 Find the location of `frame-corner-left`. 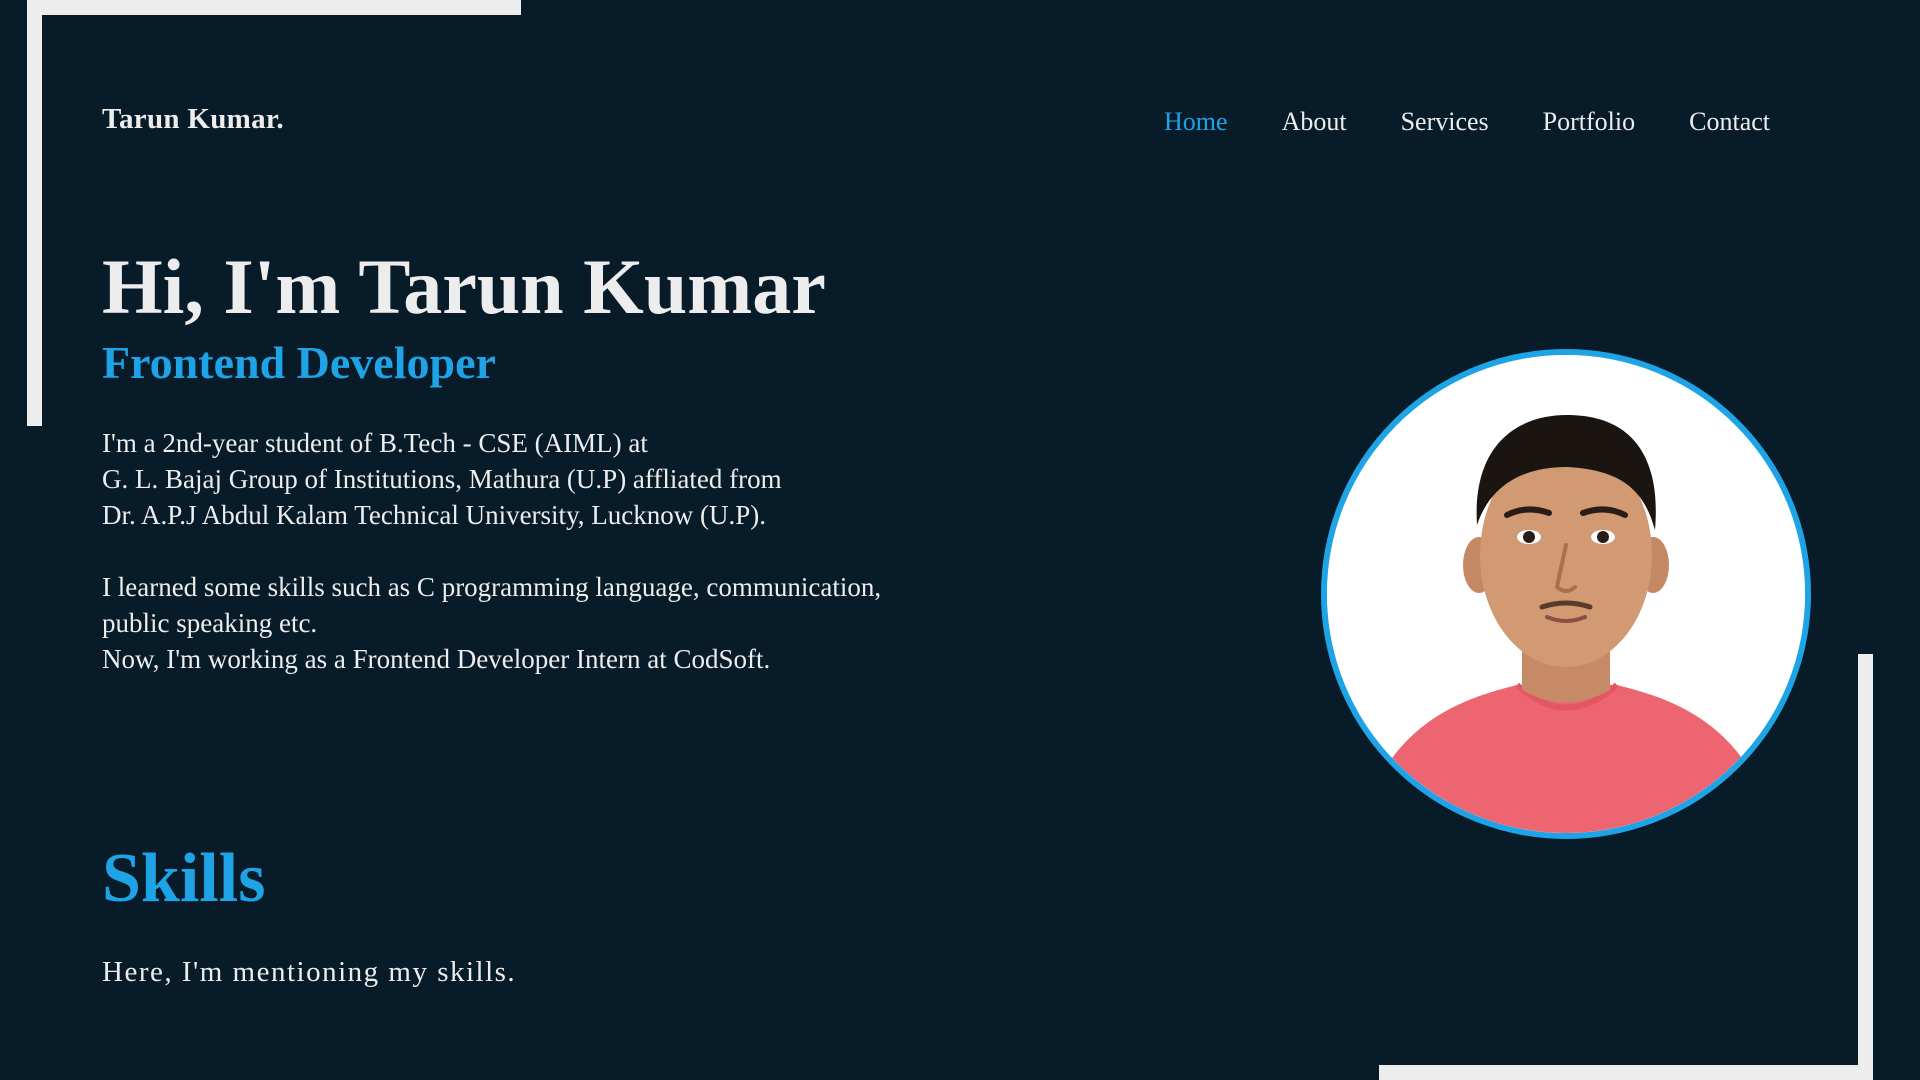

frame-corner-left is located at coordinates (34, 213).